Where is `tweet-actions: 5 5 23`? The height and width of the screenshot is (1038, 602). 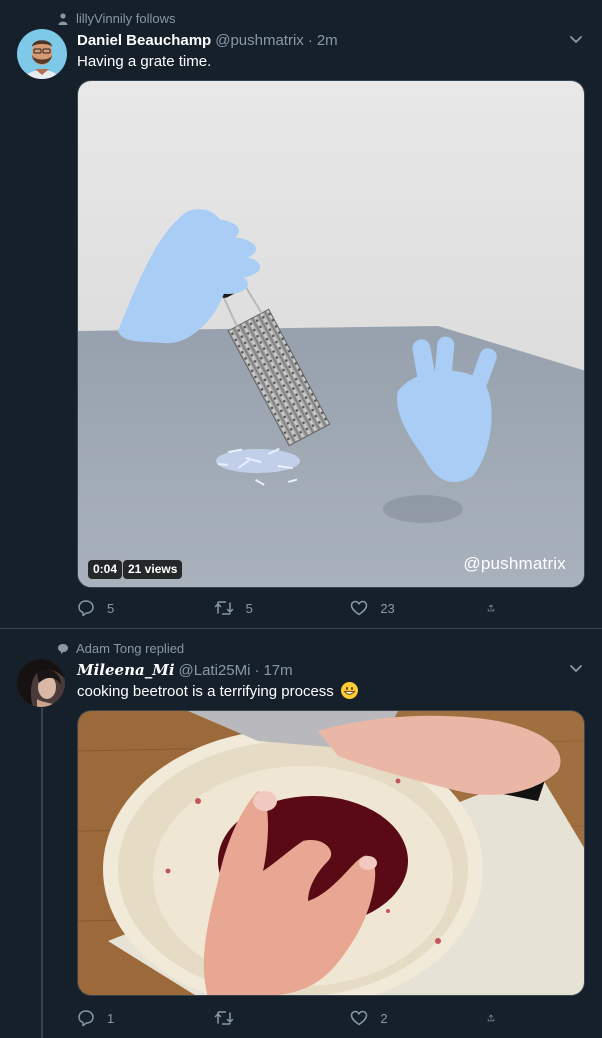
tweet-actions: 5 5 23 is located at coordinates (292, 608).